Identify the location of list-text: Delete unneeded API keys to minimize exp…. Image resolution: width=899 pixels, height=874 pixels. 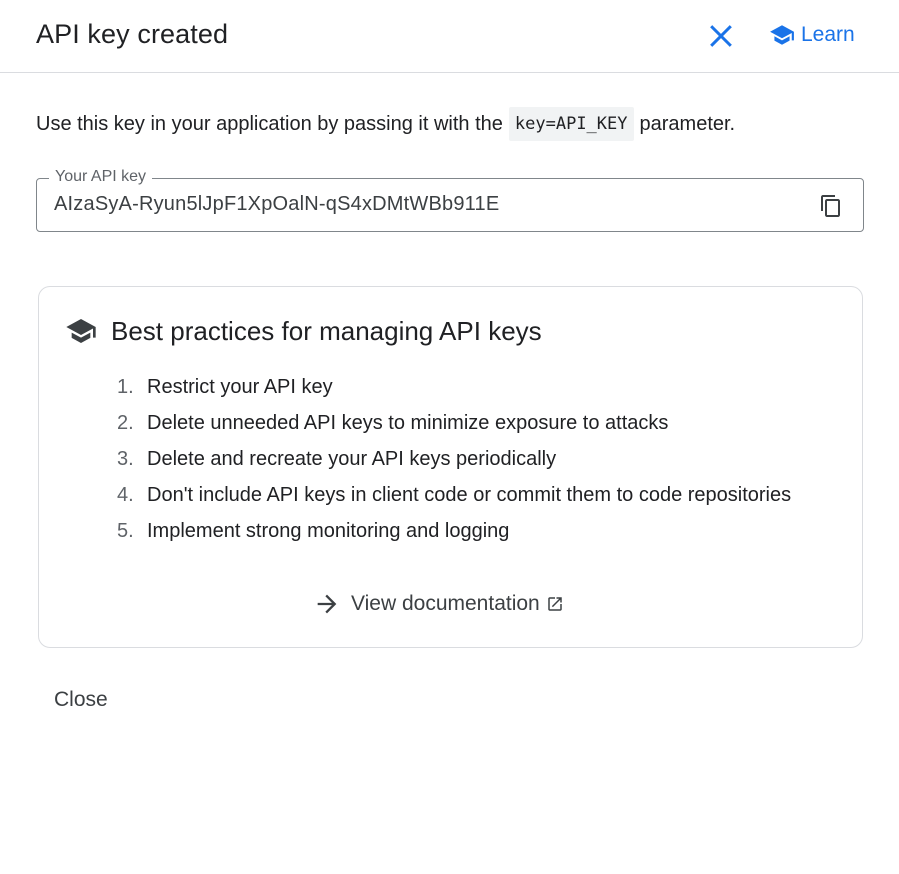
(408, 422).